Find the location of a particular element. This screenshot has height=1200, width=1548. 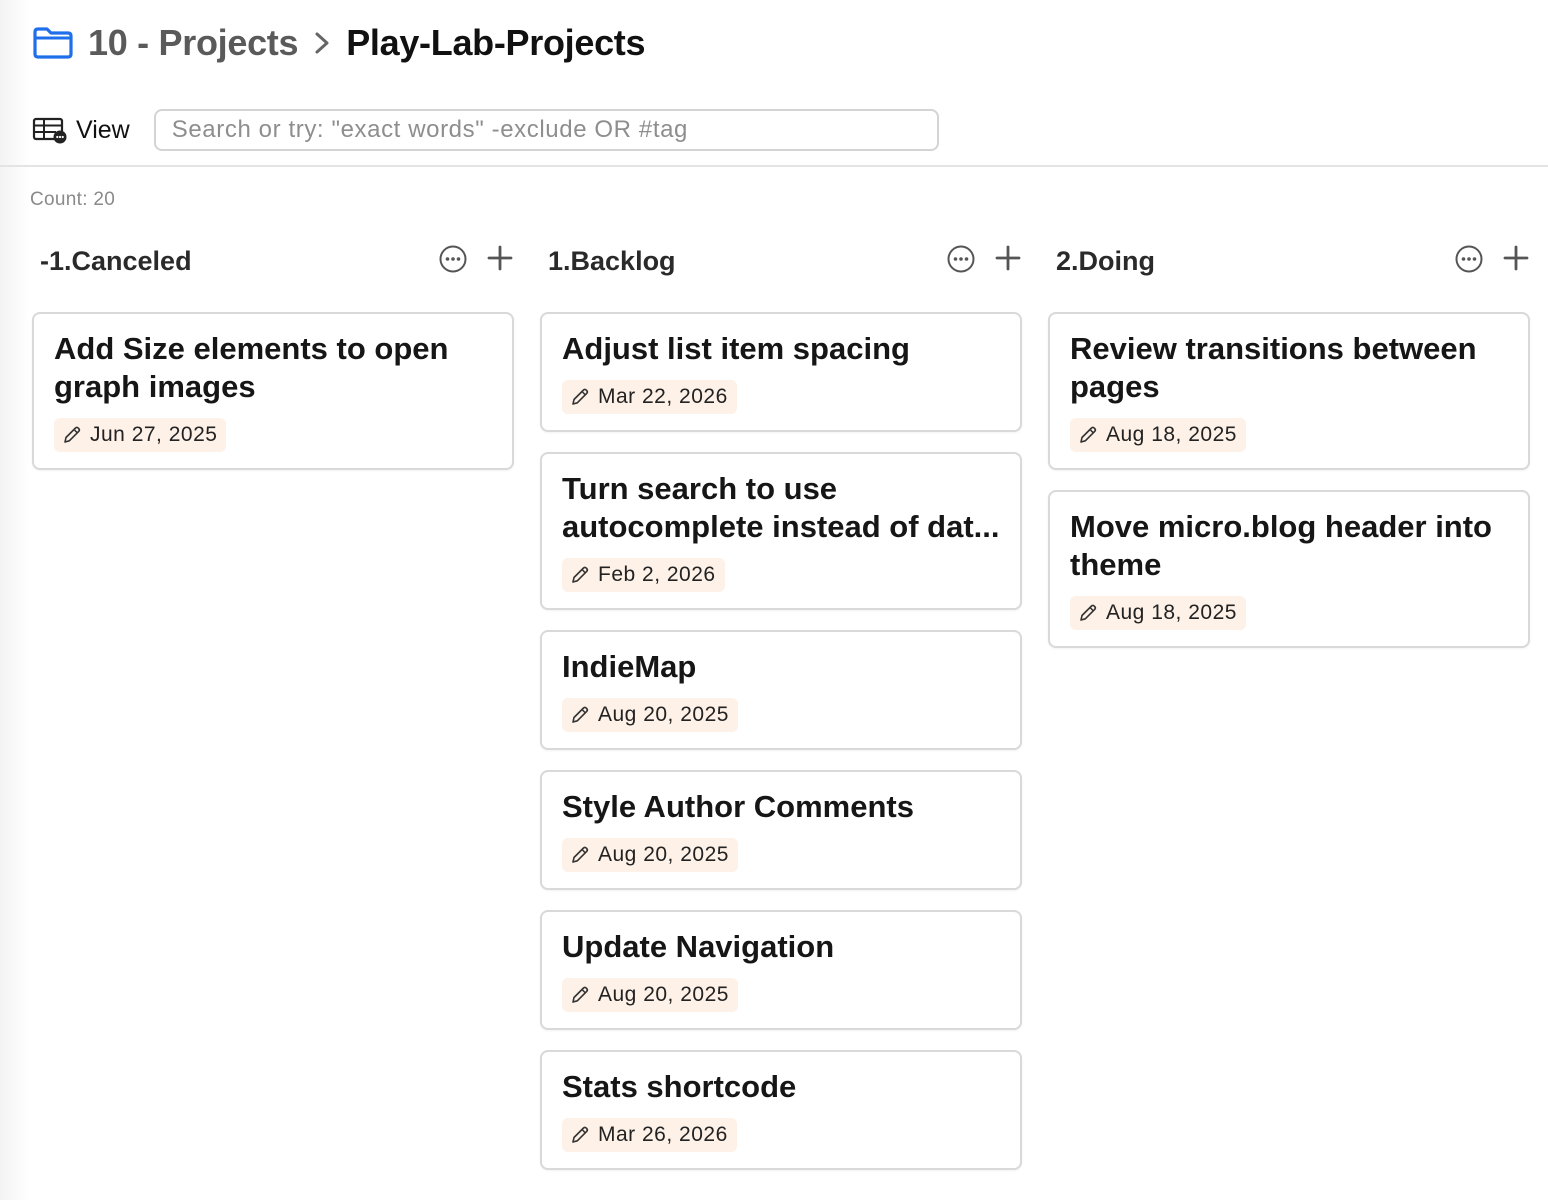

date-chip: Feb 2, 2026 is located at coordinates (643, 575).